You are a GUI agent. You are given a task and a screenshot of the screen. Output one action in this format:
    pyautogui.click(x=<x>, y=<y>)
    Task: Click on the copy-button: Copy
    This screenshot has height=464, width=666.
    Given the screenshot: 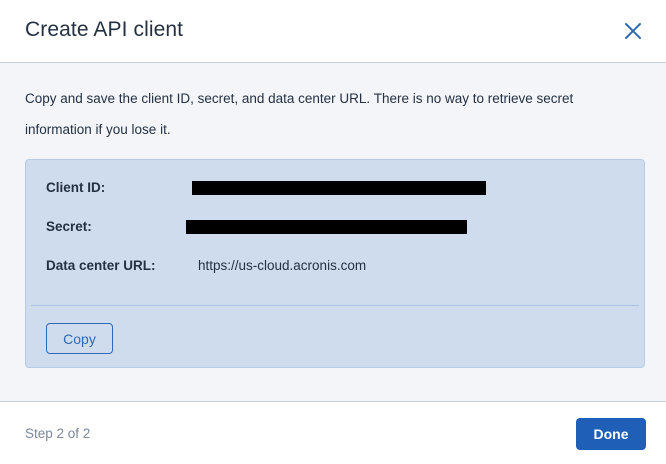 What is the action you would take?
    pyautogui.click(x=79, y=338)
    